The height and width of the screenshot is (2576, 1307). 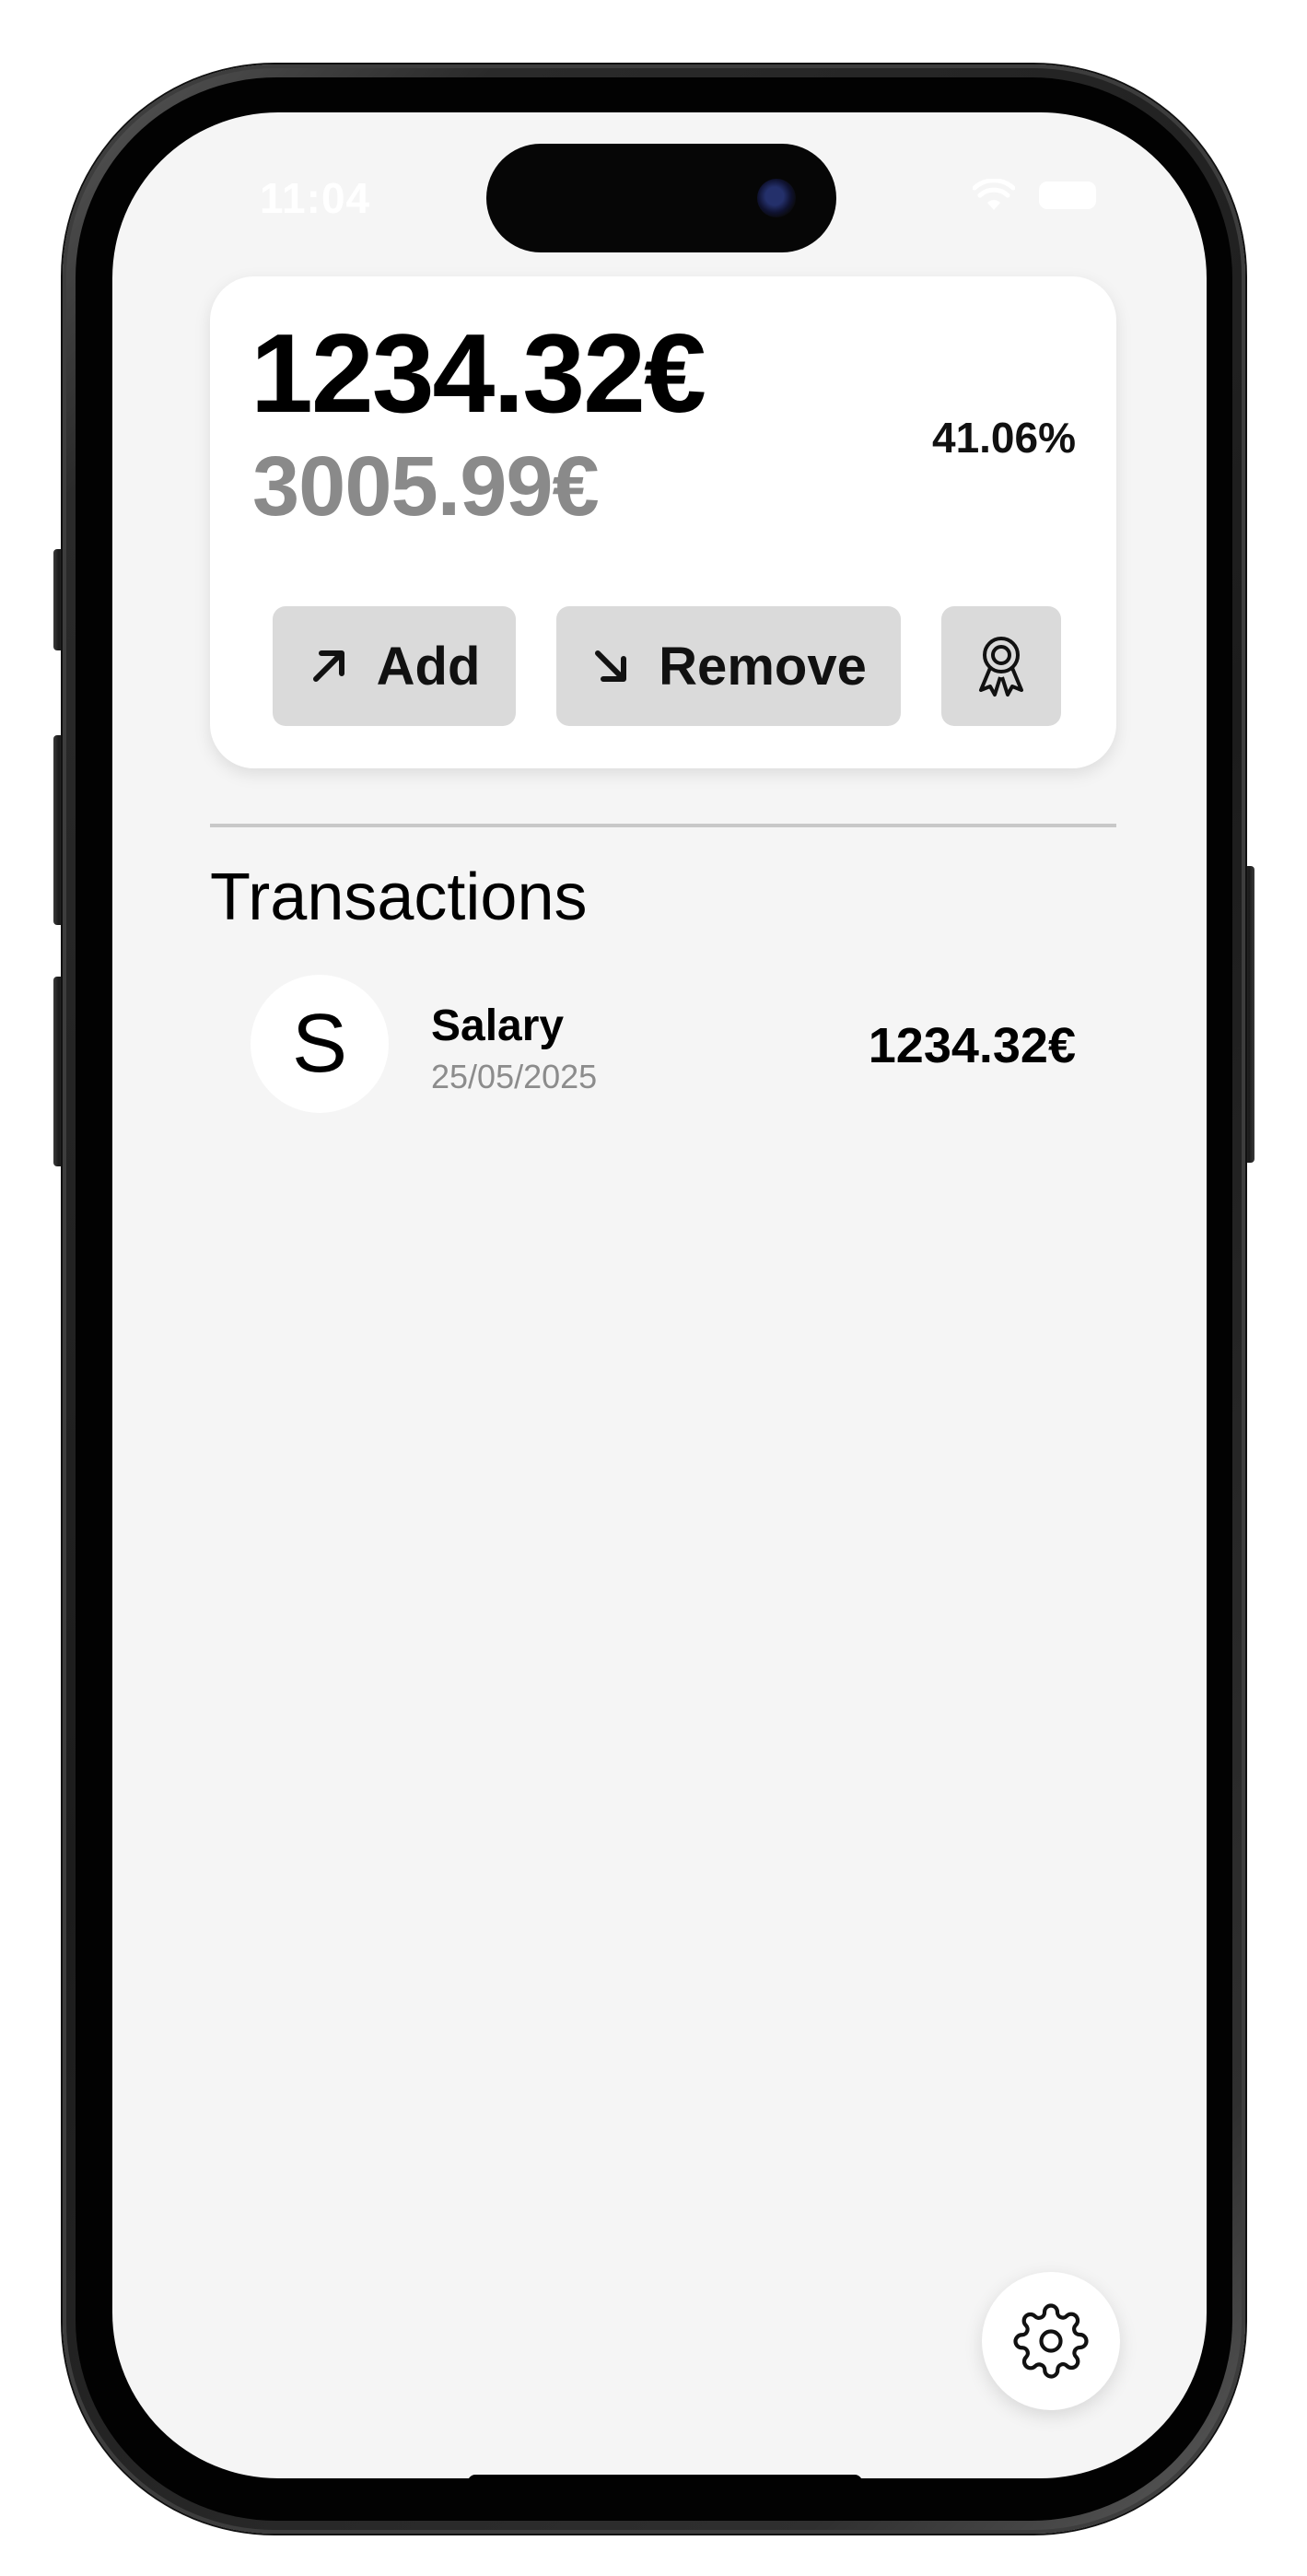 What do you see at coordinates (399, 897) in the screenshot?
I see `transactions-title: Transactions` at bounding box center [399, 897].